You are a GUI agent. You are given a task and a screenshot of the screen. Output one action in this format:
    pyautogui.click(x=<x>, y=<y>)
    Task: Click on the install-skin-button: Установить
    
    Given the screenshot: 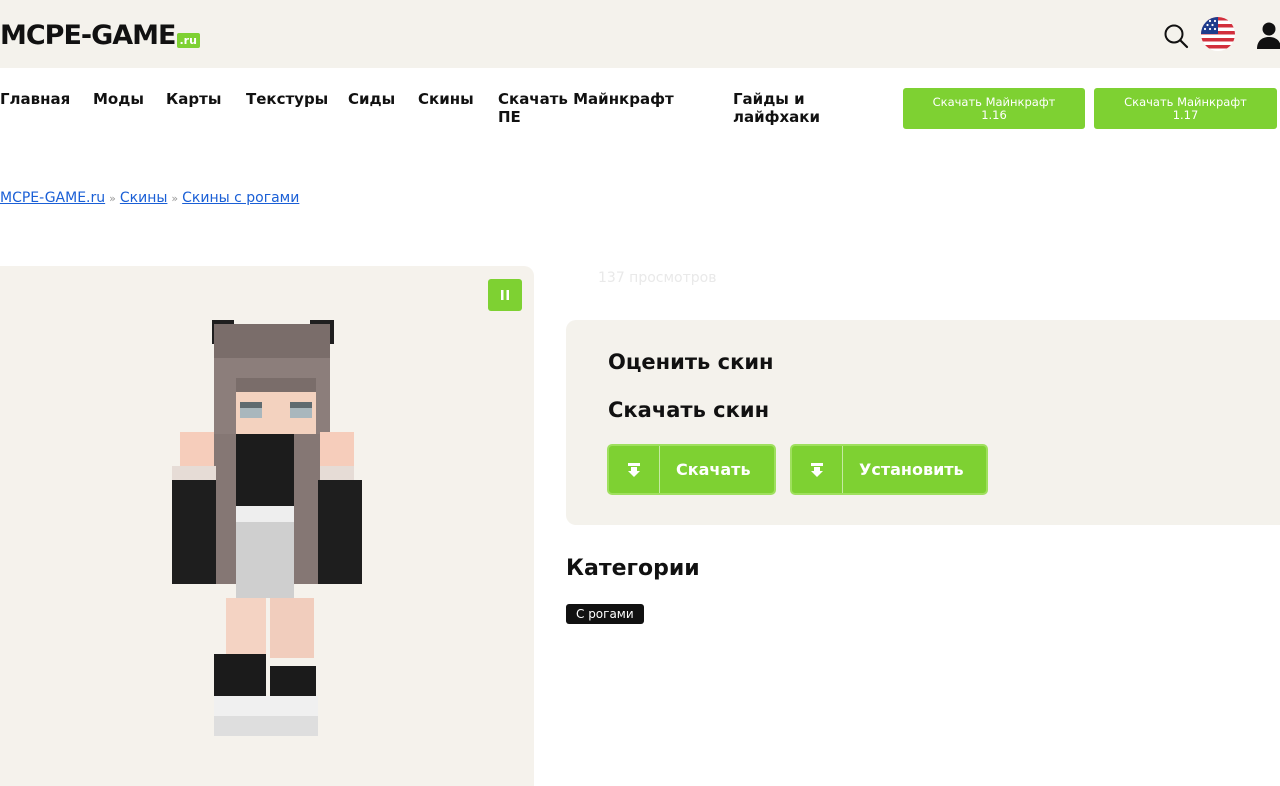 What is the action you would take?
    pyautogui.click(x=889, y=469)
    